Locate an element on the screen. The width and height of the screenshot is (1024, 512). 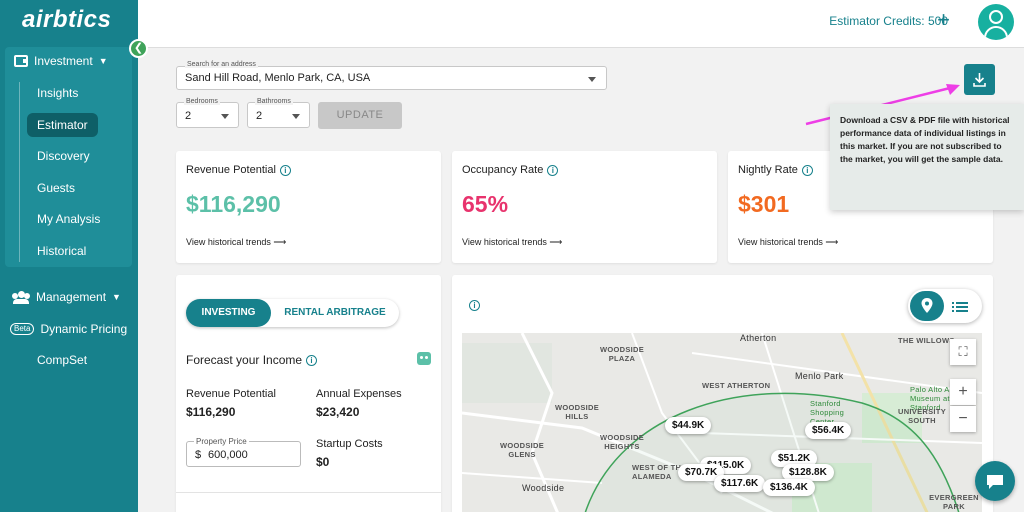
metric-title-wrap: Occupancy Rate i is located at coordinates (510, 170).